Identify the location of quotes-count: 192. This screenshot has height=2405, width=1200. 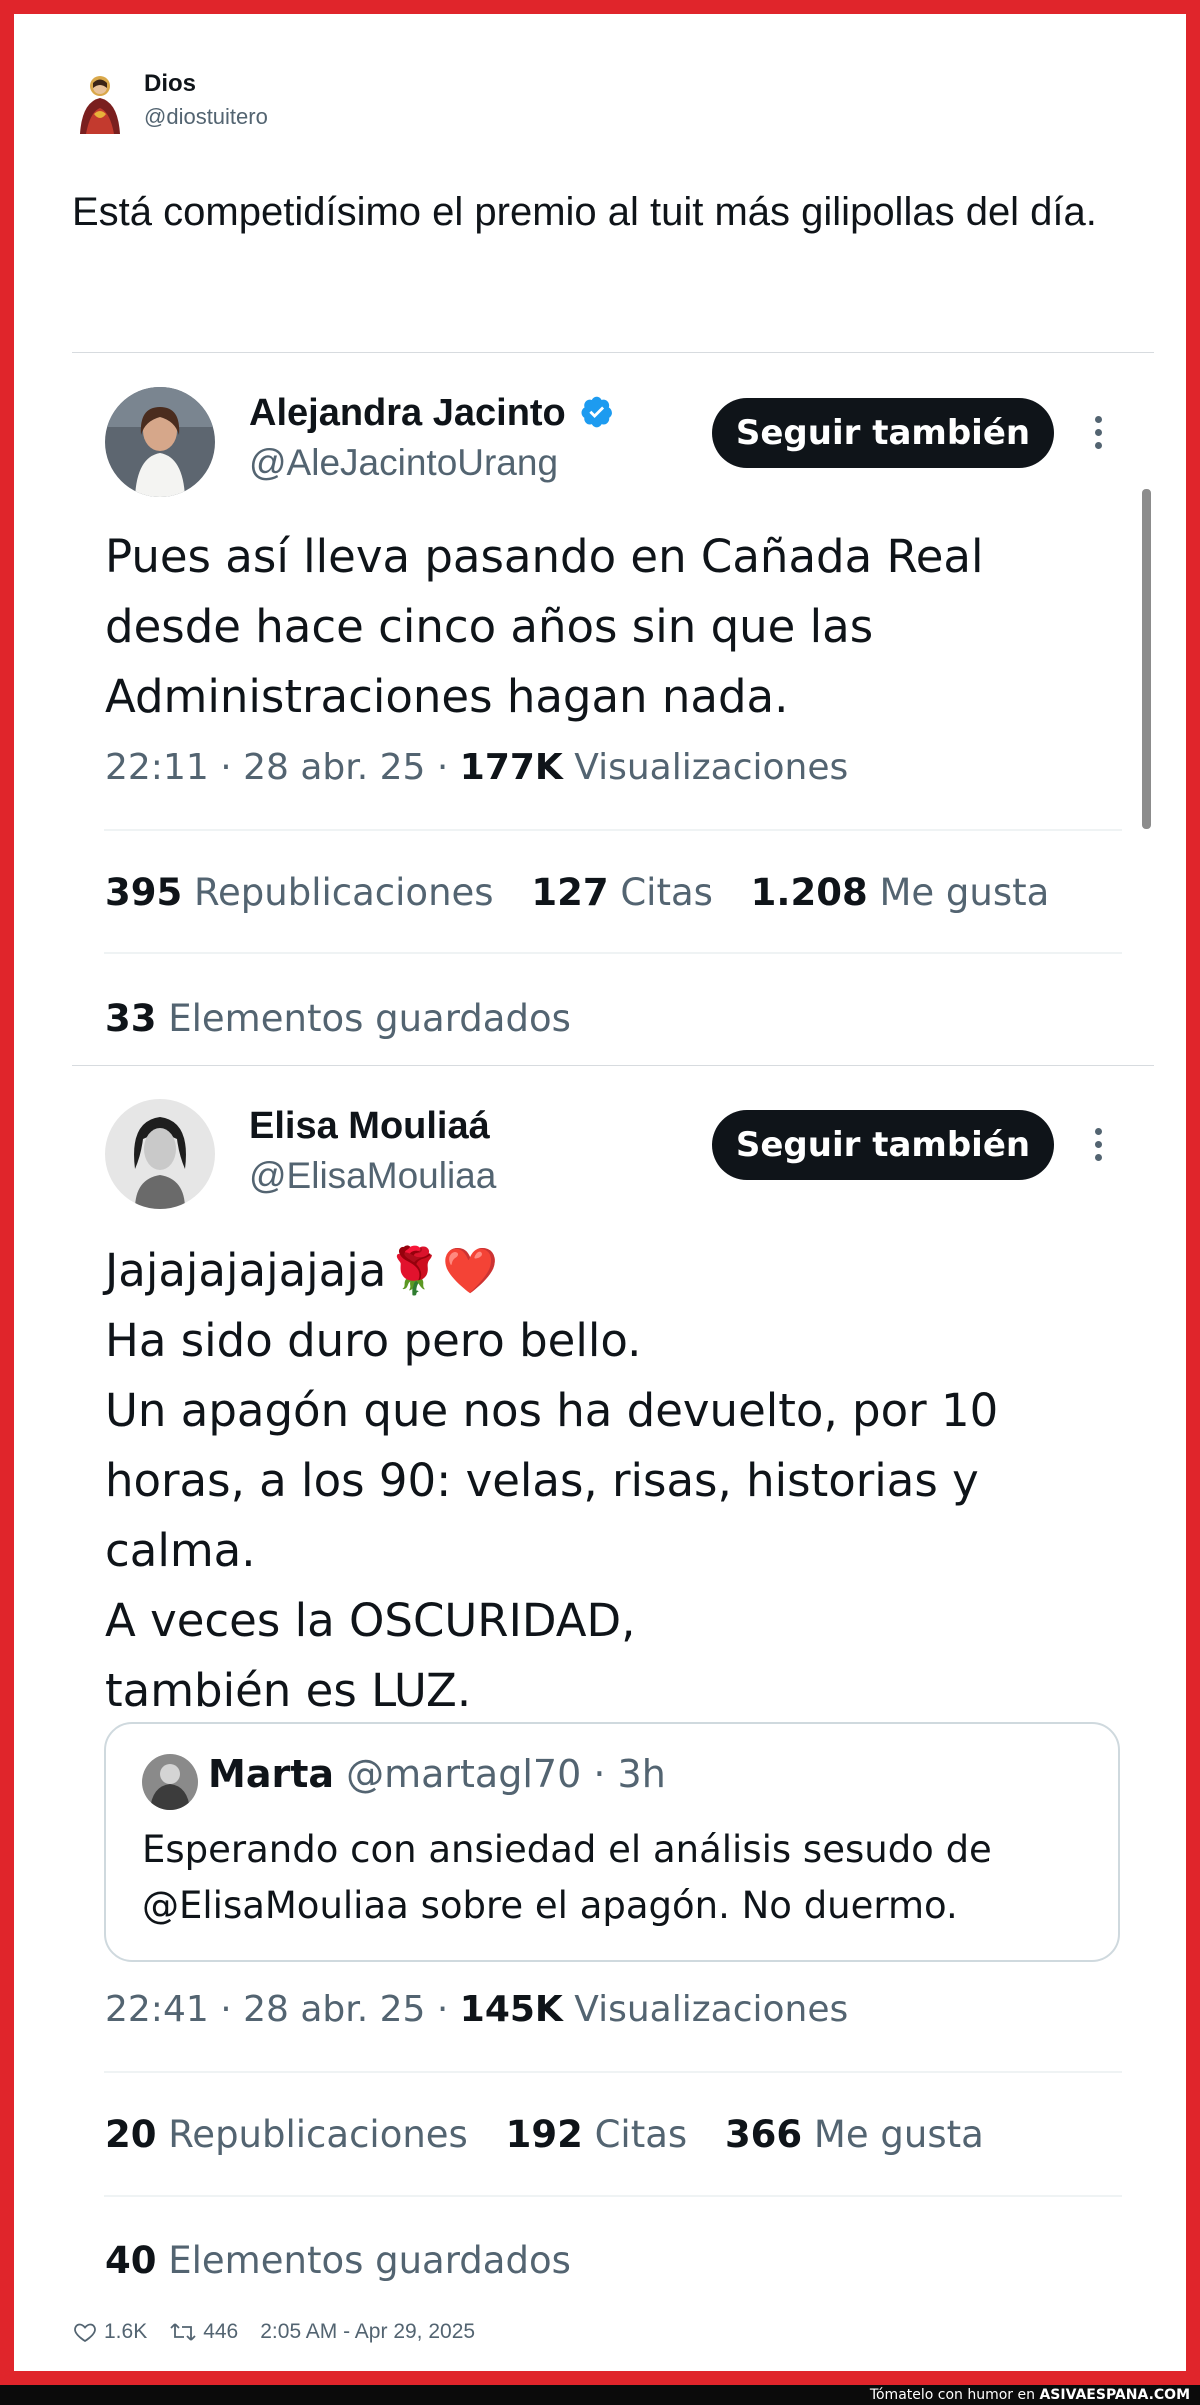
(544, 2134).